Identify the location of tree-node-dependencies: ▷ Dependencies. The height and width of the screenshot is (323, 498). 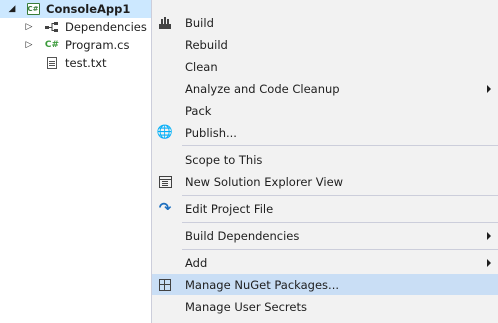
(76, 27).